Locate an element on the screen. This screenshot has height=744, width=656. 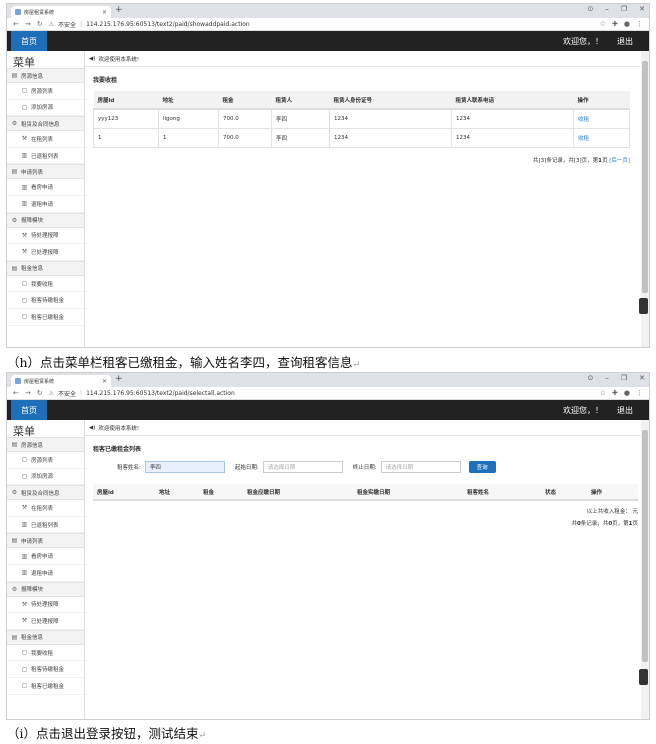
search-form: 租客姓名: 李四 起始日期: 请选择日期 终止日期: 请选择日期 查询 is located at coordinates (363, 467).